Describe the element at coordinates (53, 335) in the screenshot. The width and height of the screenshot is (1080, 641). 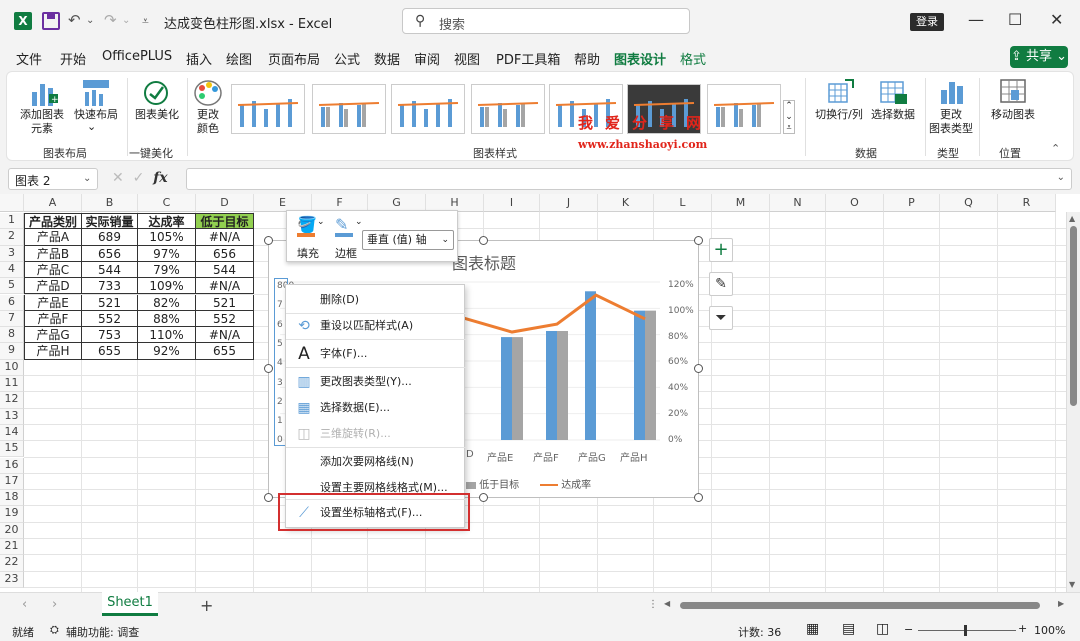
I see `table-cell: 产品G` at that location.